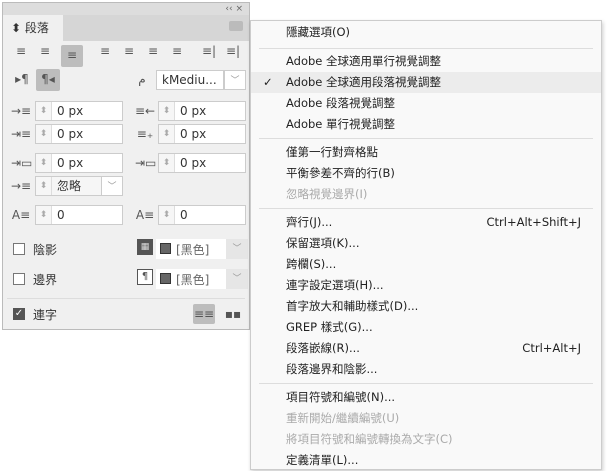 This screenshot has height=471, width=607. Describe the element at coordinates (45, 280) in the screenshot. I see `border-label: 邊界` at that location.